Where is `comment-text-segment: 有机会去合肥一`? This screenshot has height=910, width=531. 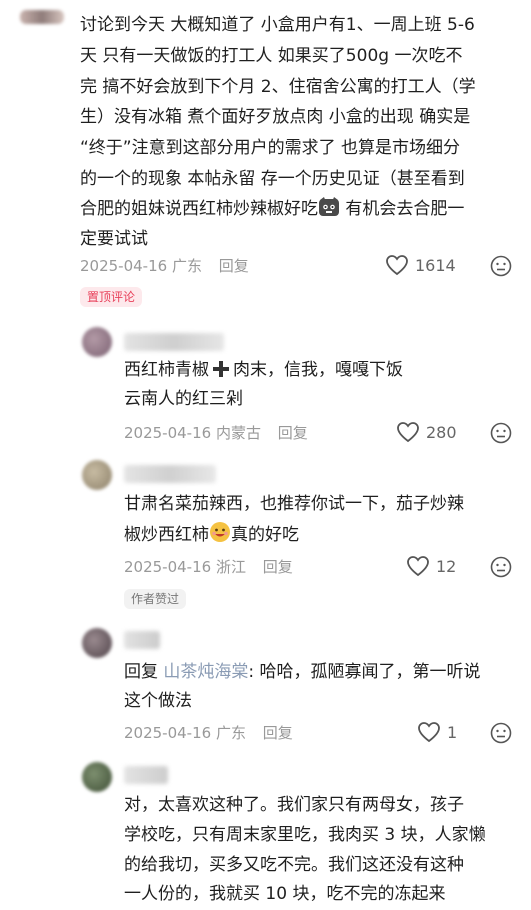
comment-text-segment: 有机会去合肥一 is located at coordinates (402, 209).